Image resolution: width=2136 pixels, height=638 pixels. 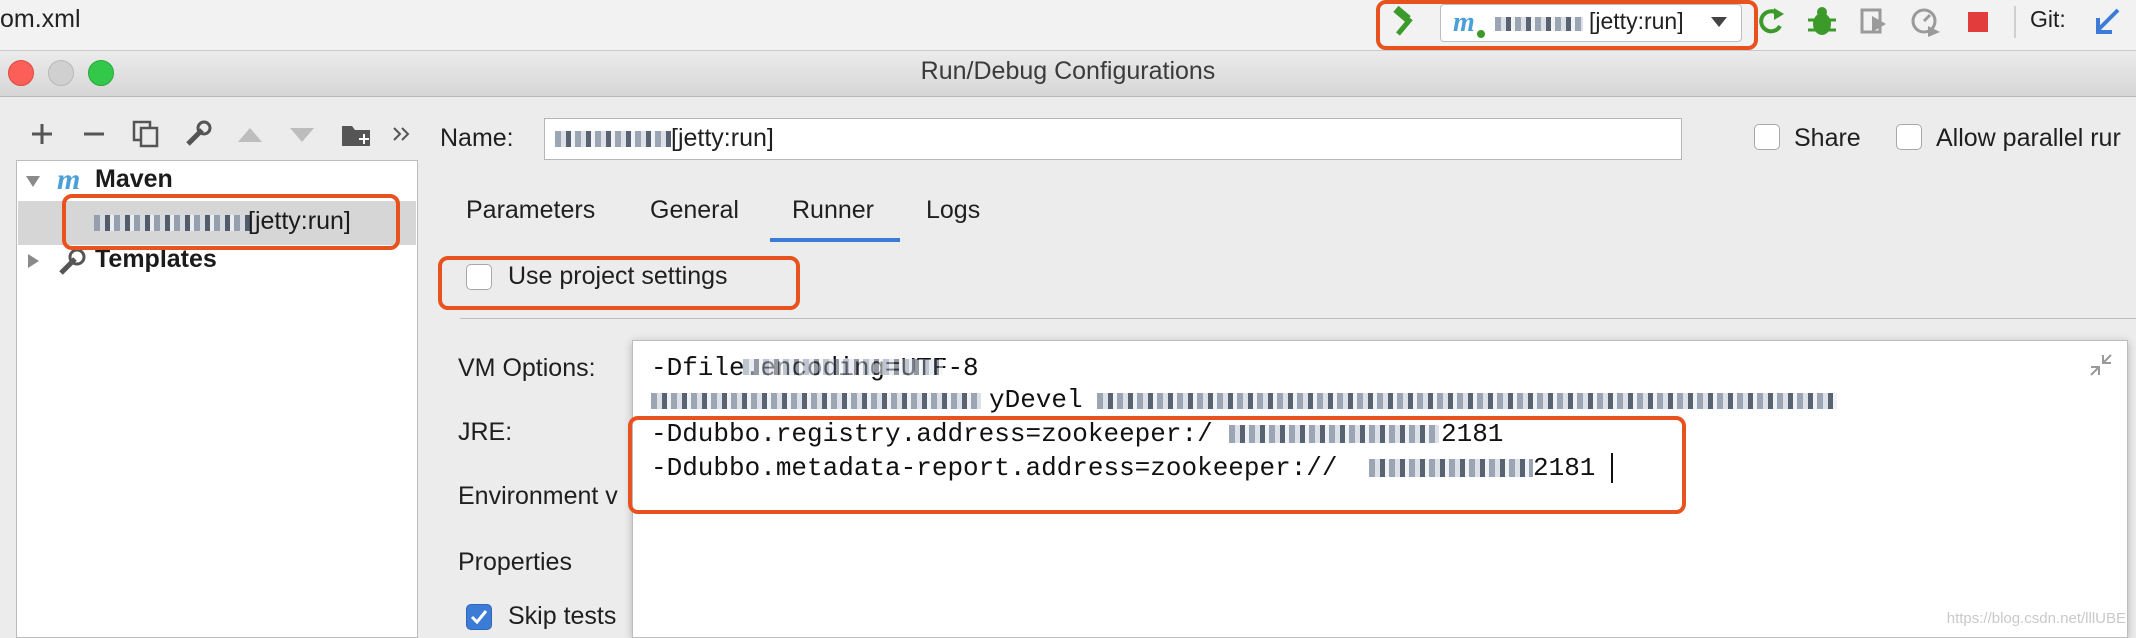 I want to click on move-up-icon, so click(x=250, y=134).